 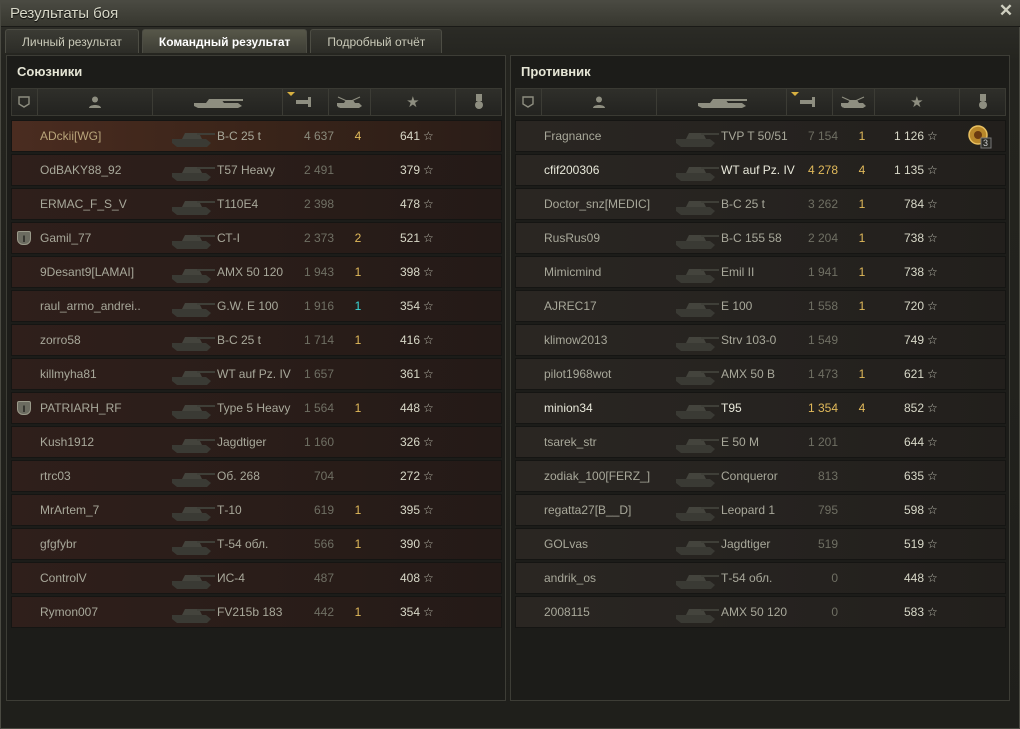 I want to click on player-row: regatta27[B__D] Leopard 1 795 598 ☆, so click(x=760, y=510).